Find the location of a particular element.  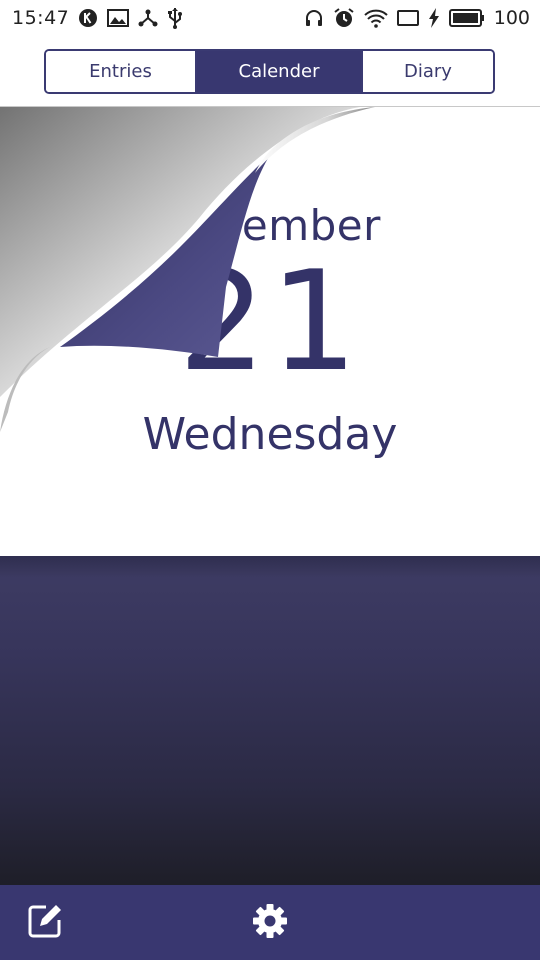

status-bar-right: 100 is located at coordinates (417, 18).